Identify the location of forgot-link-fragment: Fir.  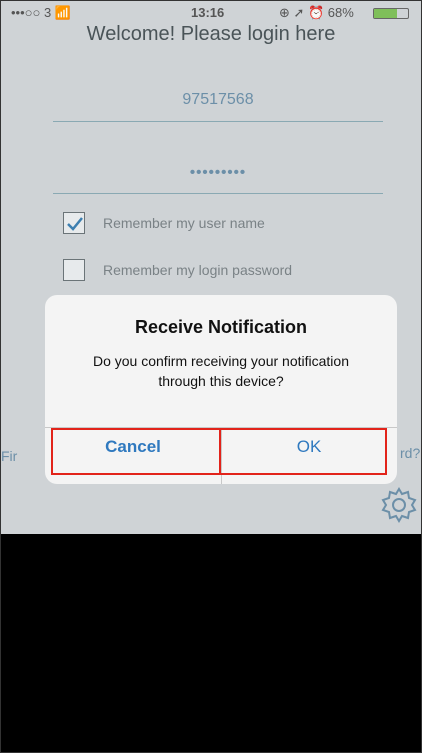
(9, 456).